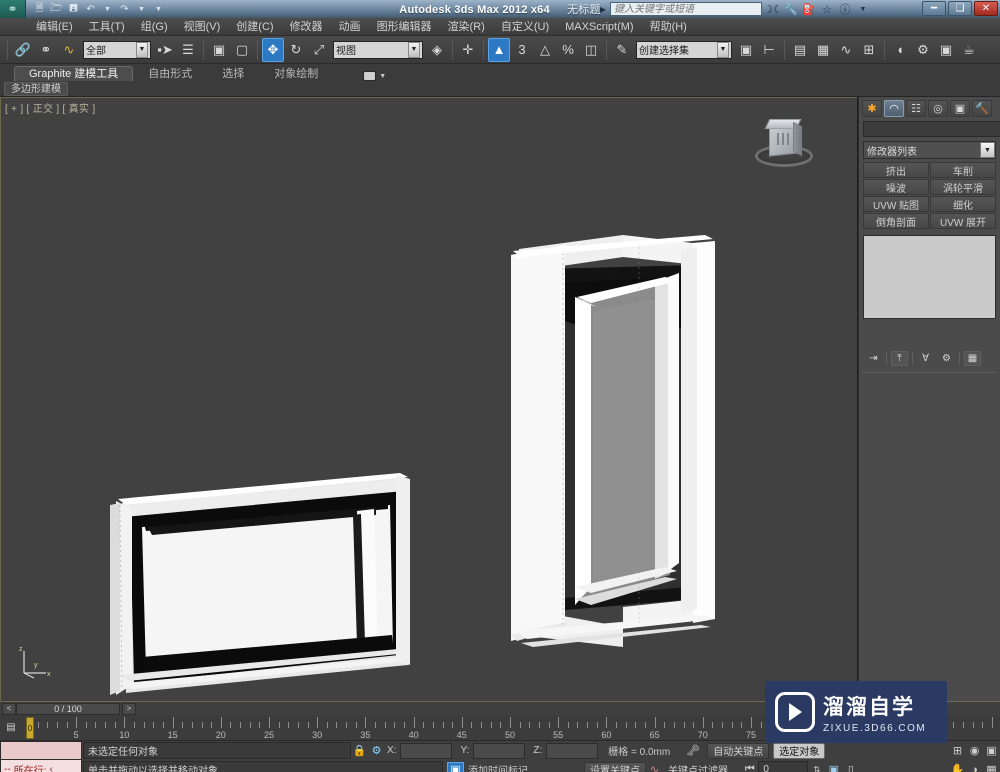 This screenshot has width=1000, height=772. What do you see at coordinates (404, 27) in the screenshot?
I see `menu-graph-editors: 图形编辑器` at bounding box center [404, 27].